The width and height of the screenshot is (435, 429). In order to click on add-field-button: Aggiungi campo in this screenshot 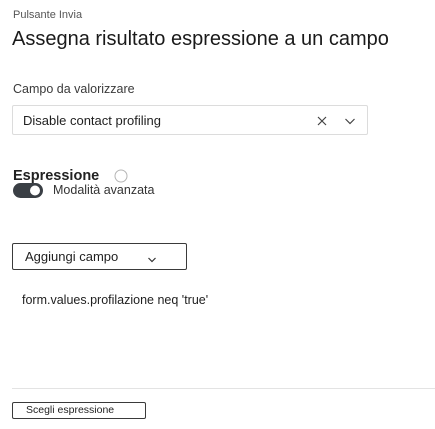, I will do `click(99, 256)`.